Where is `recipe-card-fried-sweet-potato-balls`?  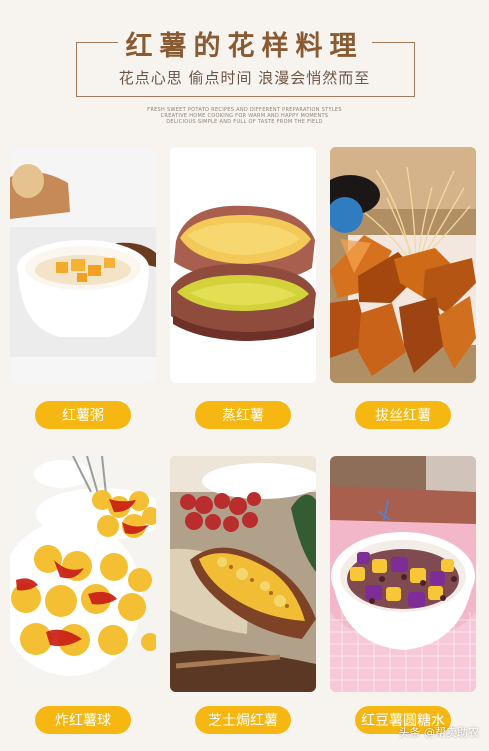 recipe-card-fried-sweet-potato-balls is located at coordinates (83, 574).